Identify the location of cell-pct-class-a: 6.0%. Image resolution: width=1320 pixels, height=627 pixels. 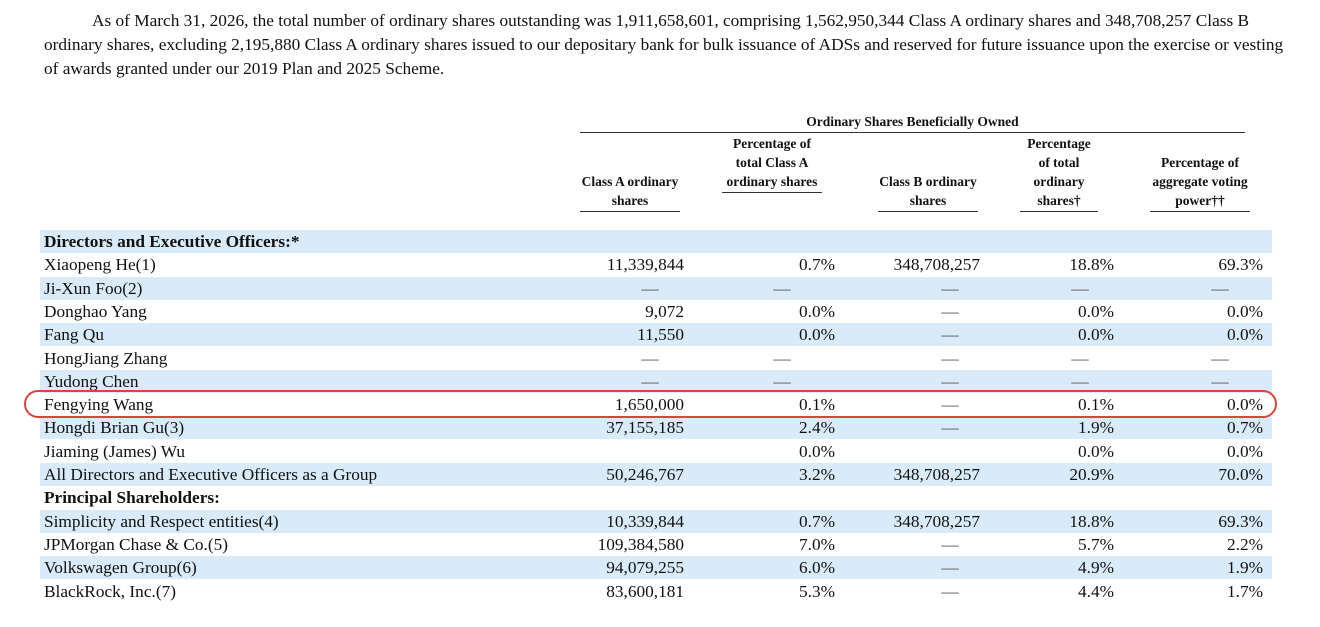
(817, 568).